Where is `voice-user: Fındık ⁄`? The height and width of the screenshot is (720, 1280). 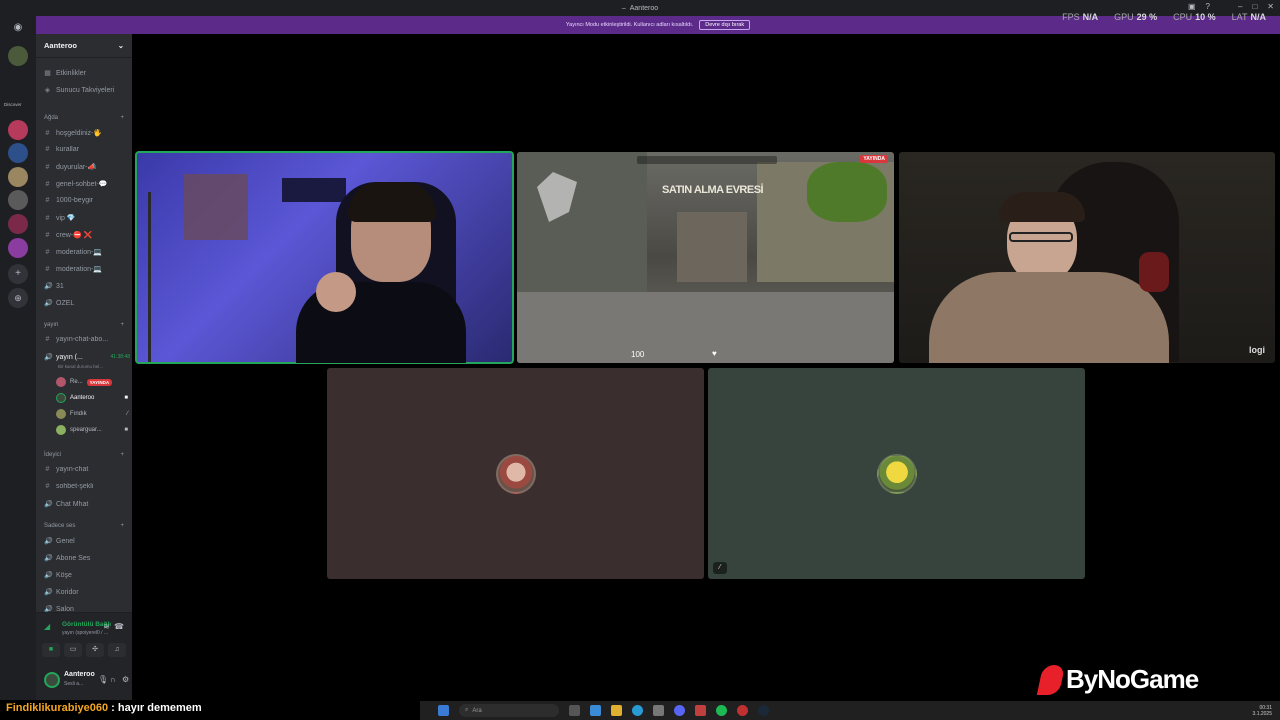
voice-user: Fındık ⁄ is located at coordinates (92, 414).